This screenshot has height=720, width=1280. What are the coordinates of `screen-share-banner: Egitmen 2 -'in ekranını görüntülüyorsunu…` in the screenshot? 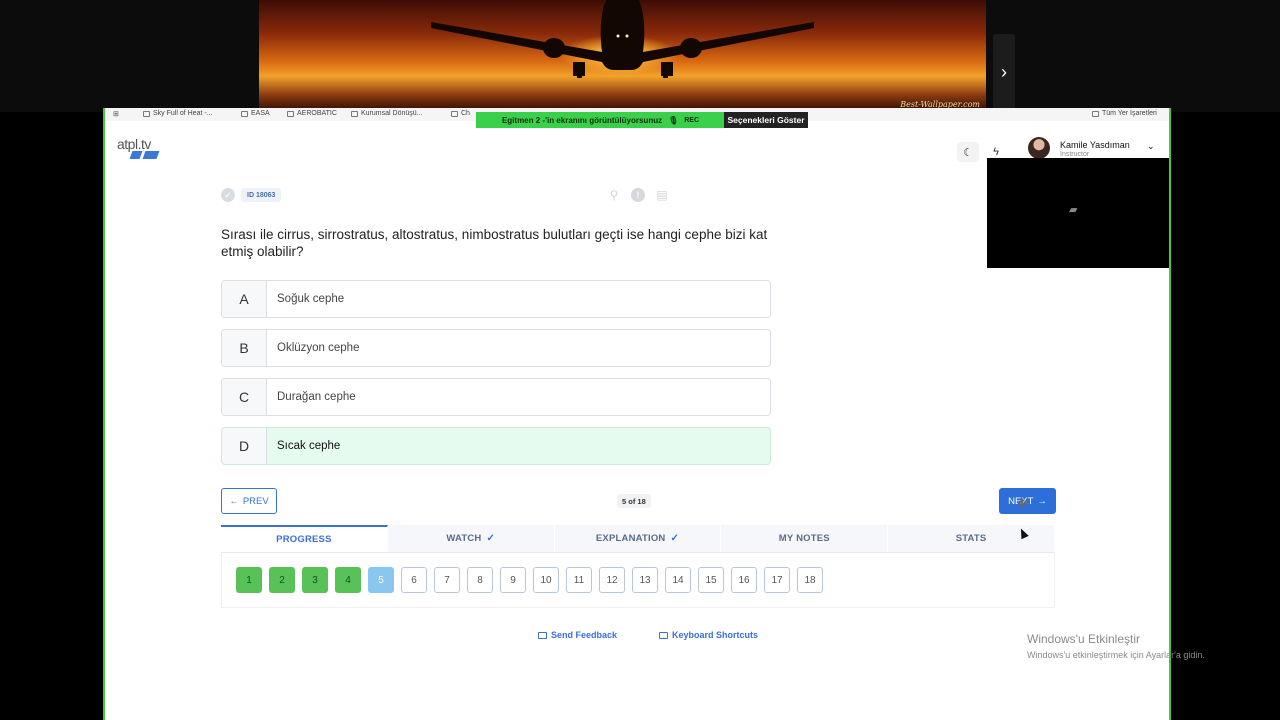 It's located at (600, 120).